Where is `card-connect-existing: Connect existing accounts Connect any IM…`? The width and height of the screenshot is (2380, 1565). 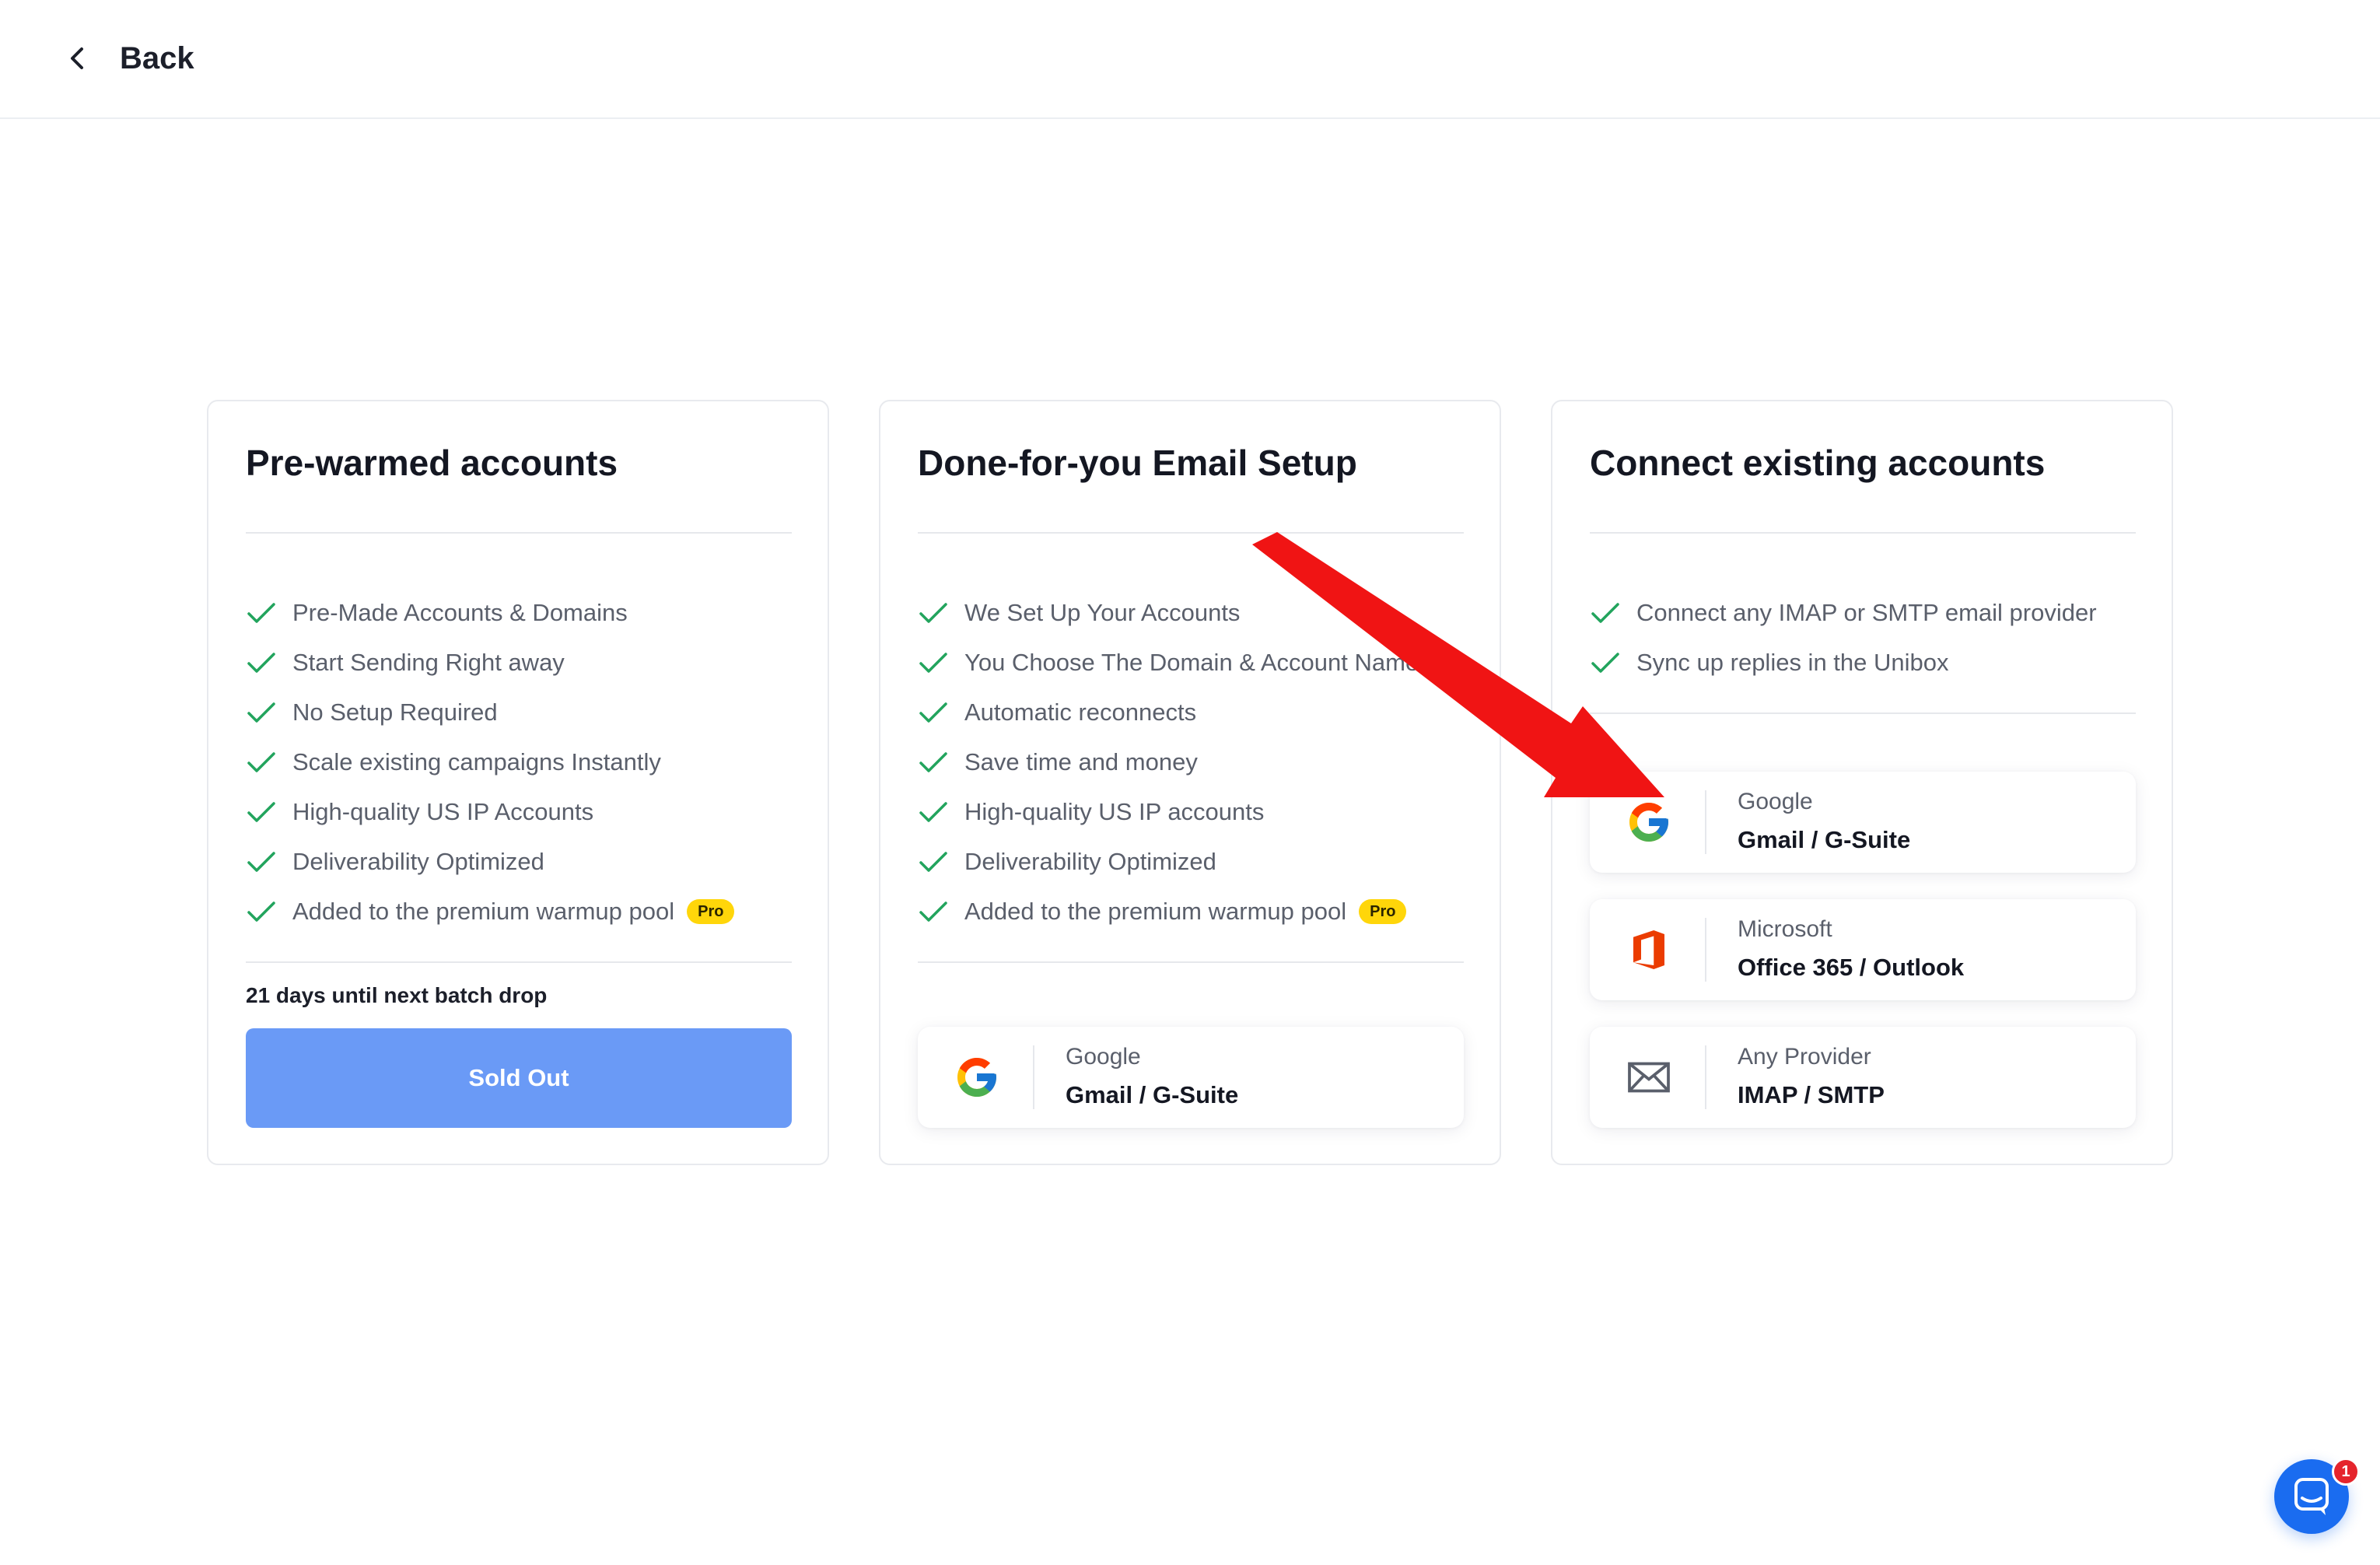 card-connect-existing: Connect existing accounts Connect any IM… is located at coordinates (1862, 782).